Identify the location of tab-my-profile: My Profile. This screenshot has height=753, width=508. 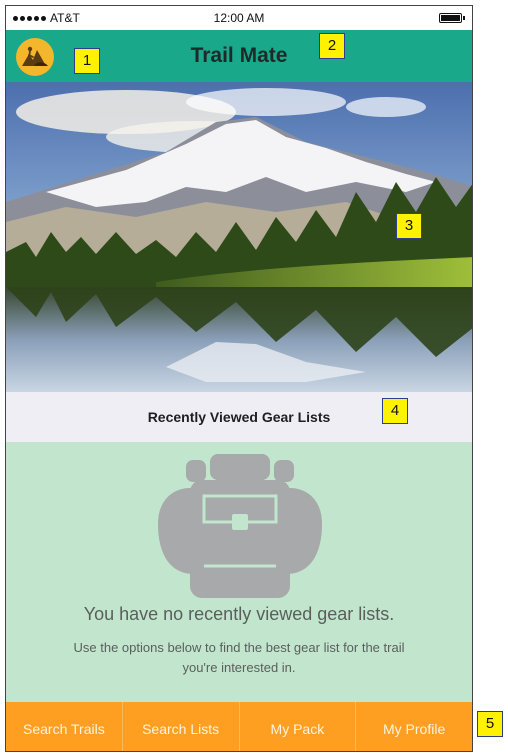
(414, 726).